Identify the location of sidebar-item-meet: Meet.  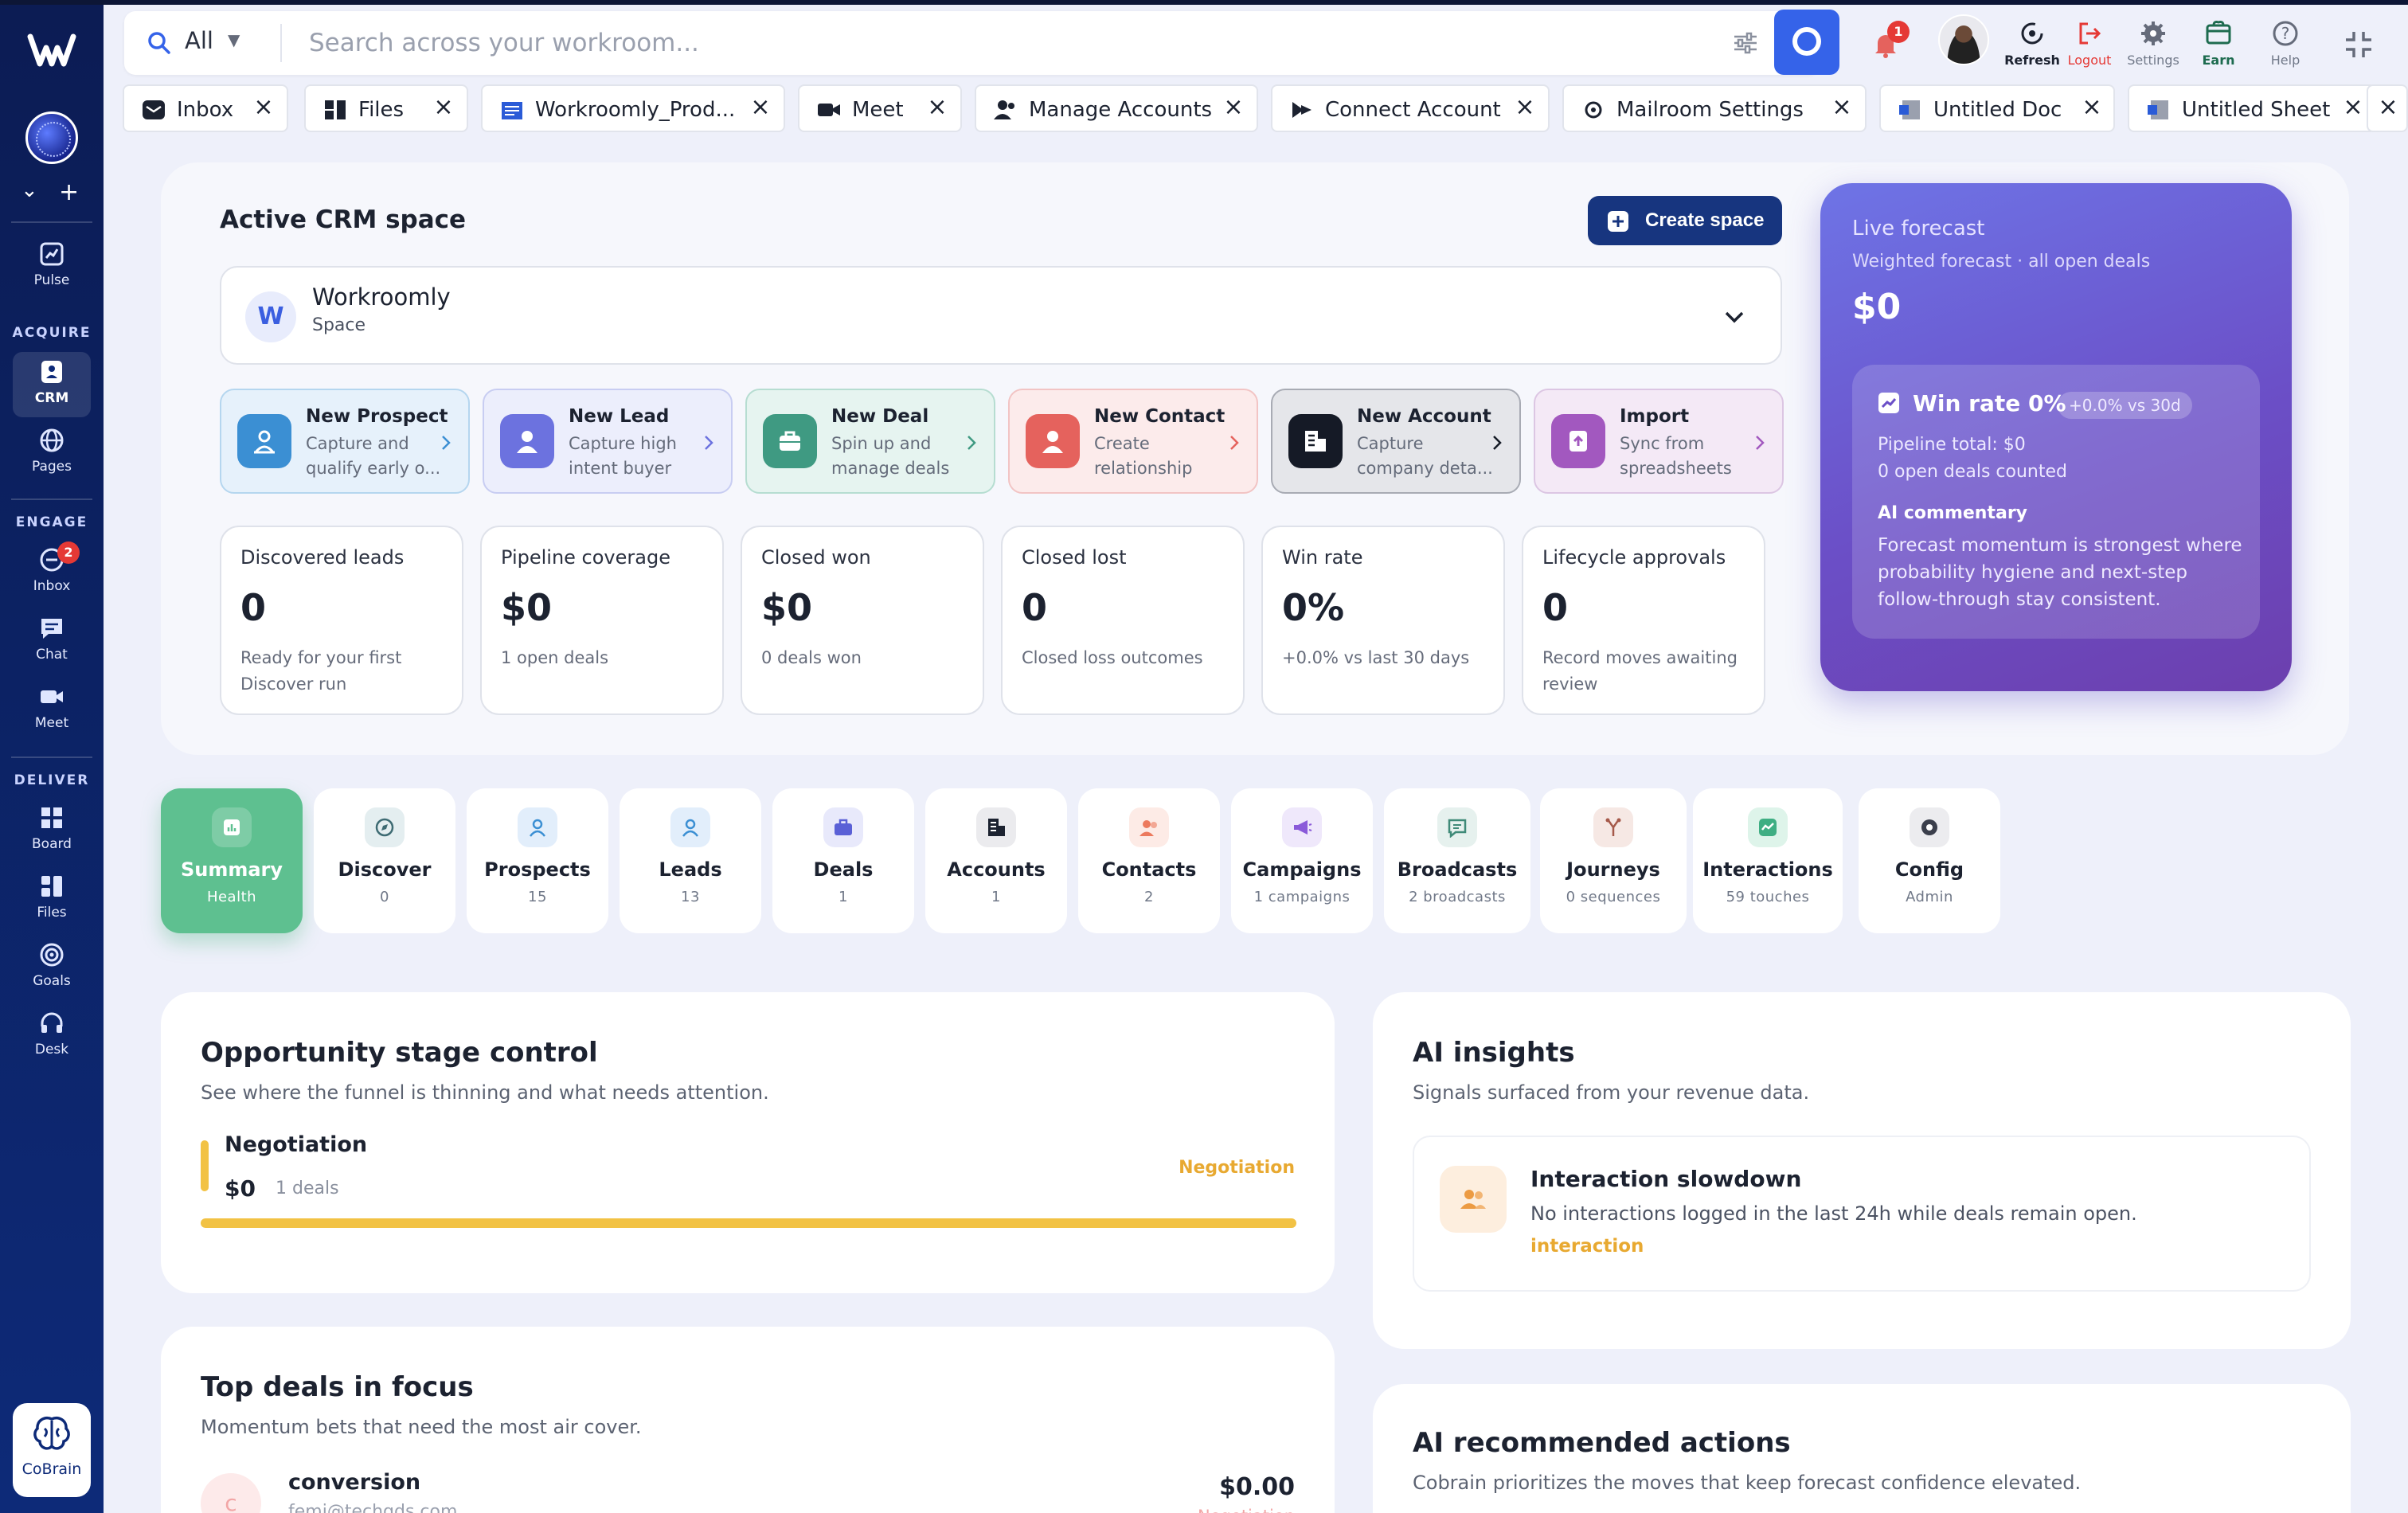
(52, 709).